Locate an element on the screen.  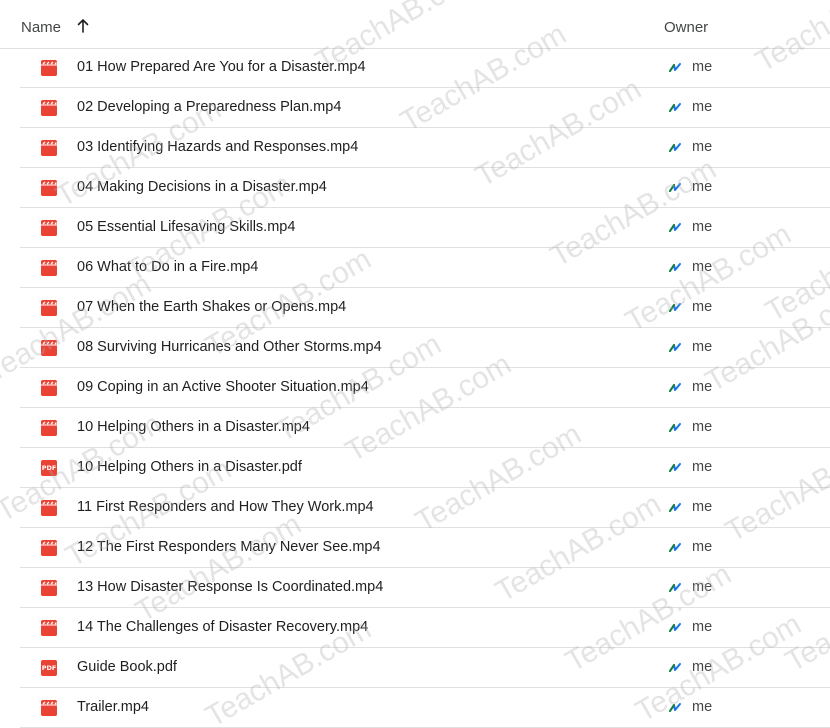
file-row: 05 Essential Lifesaving Skills.mp4 me is located at coordinates (425, 228).